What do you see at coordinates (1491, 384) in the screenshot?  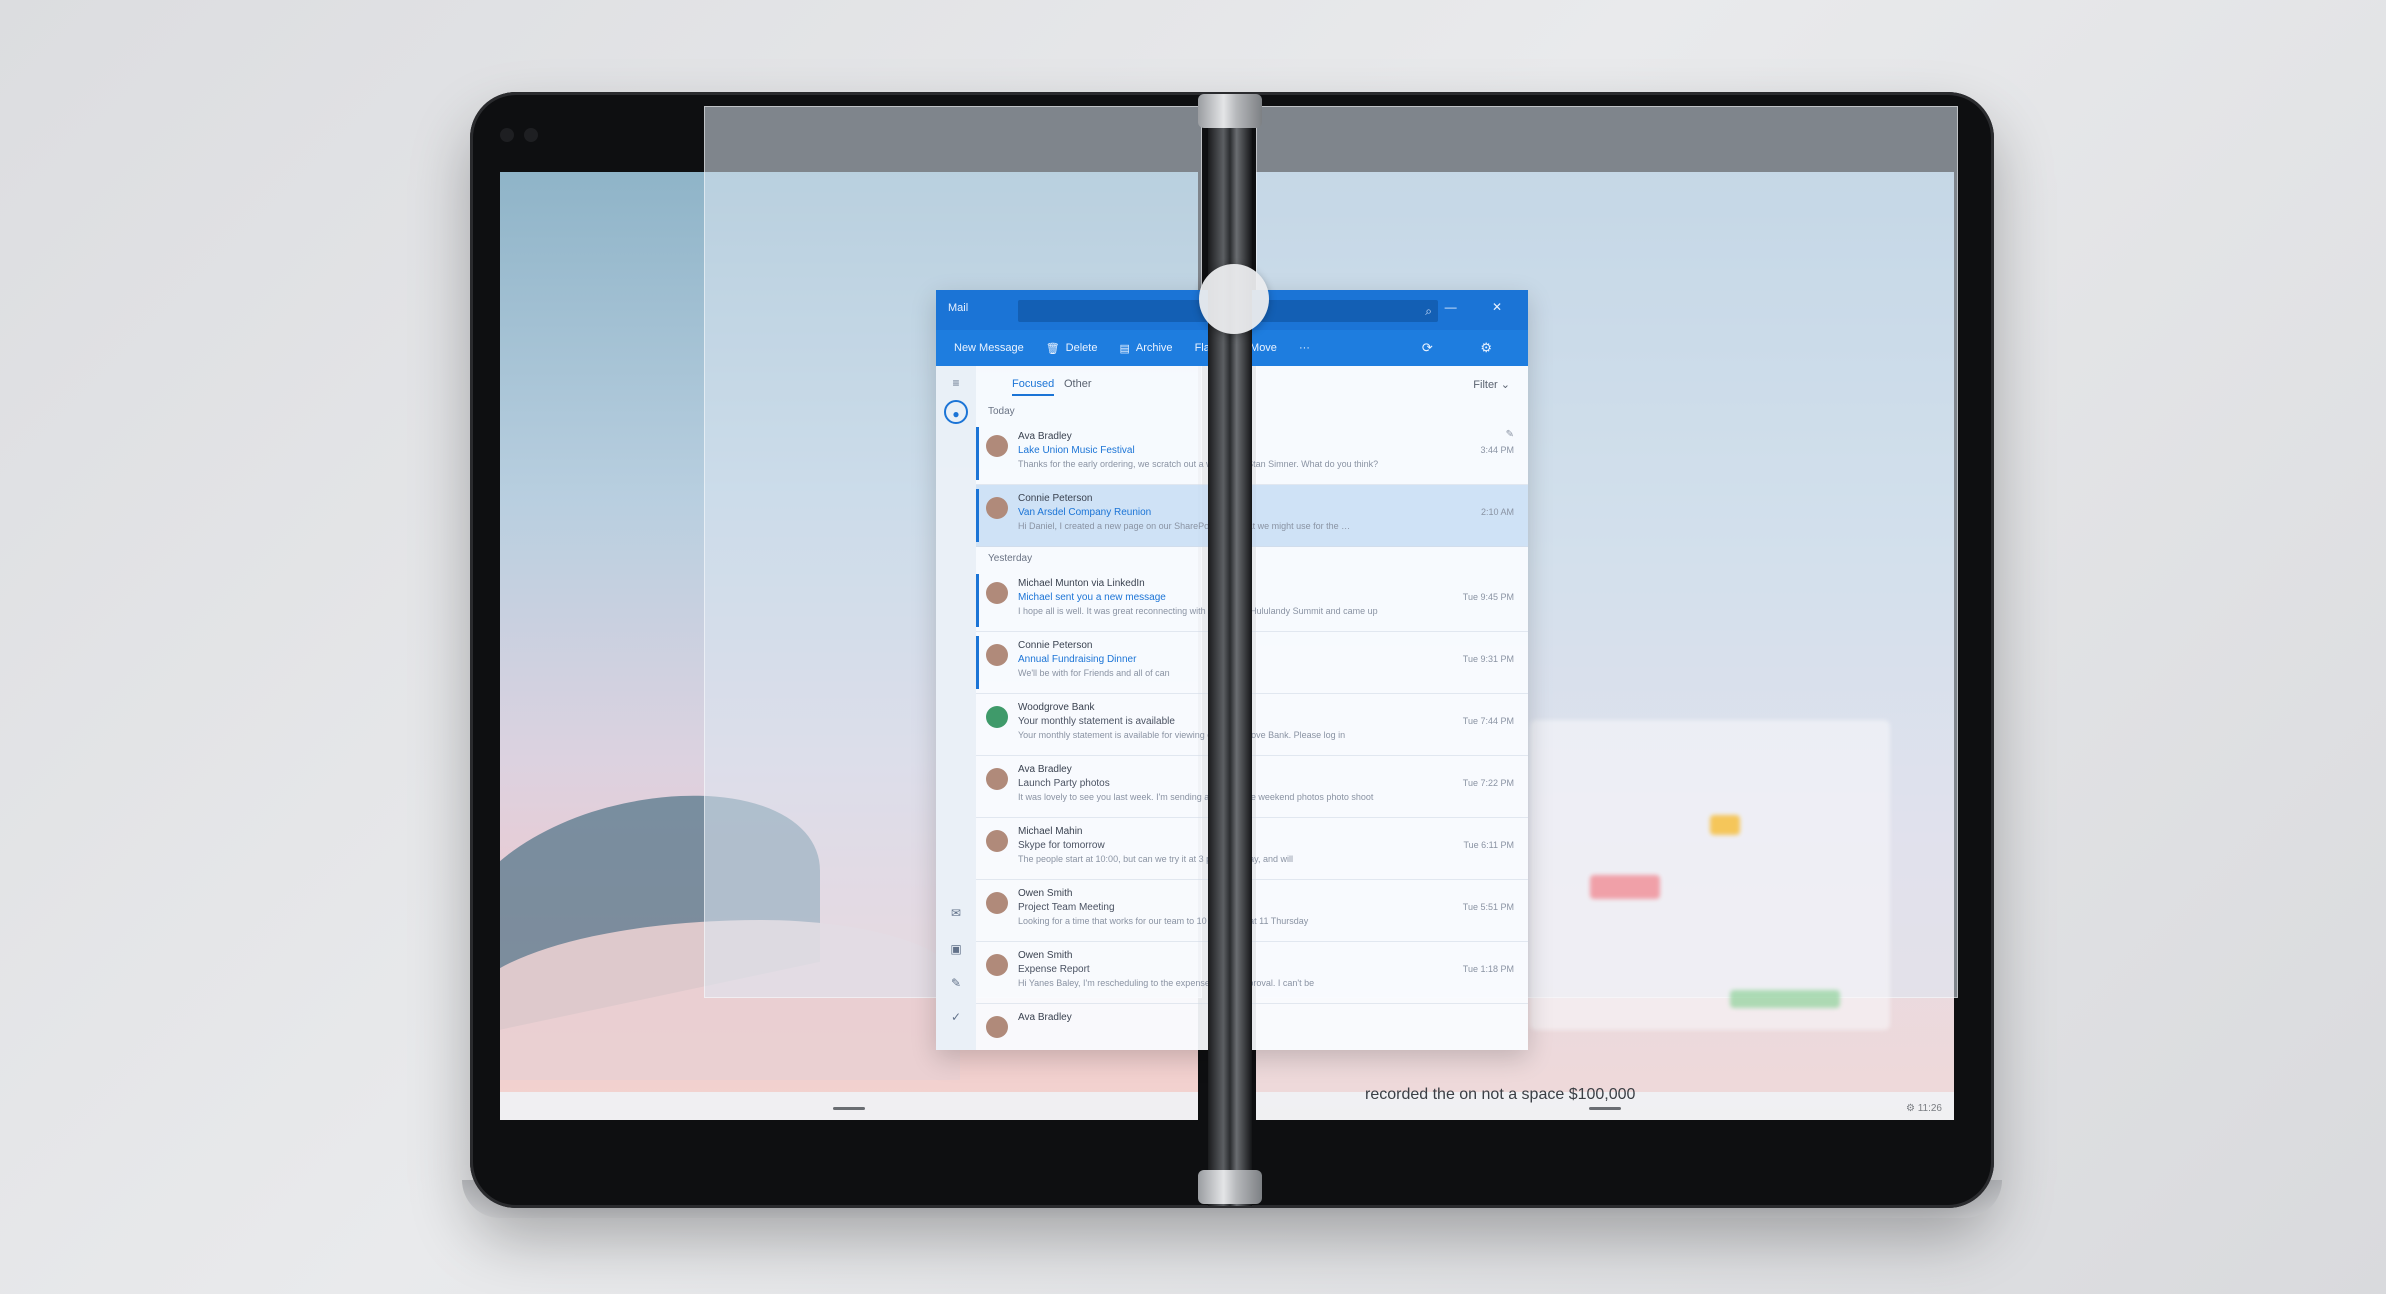 I see `filter-button: Filter ⌄` at bounding box center [1491, 384].